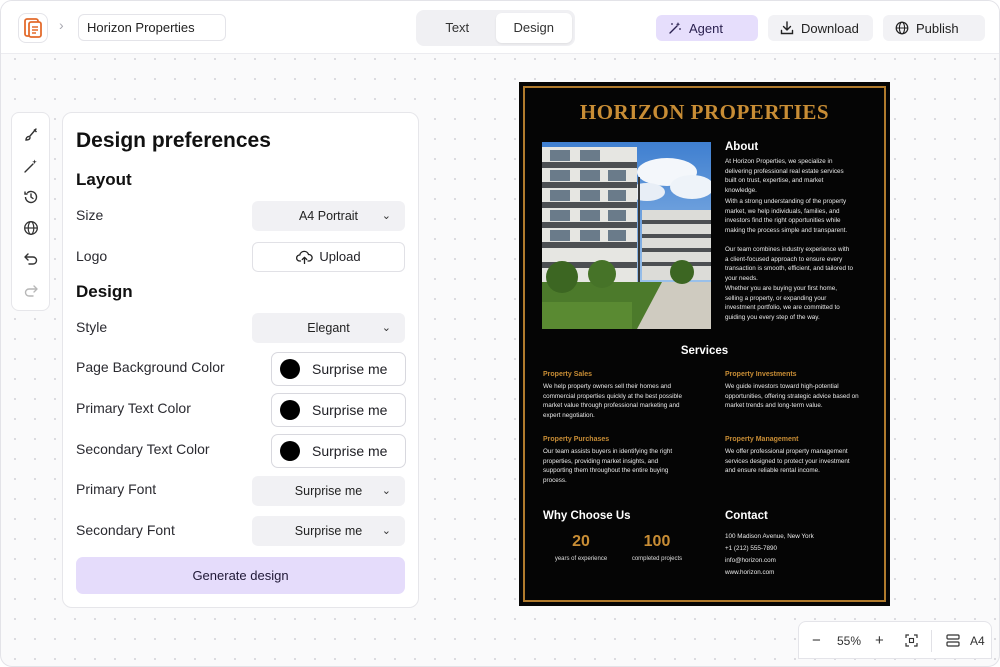  What do you see at coordinates (626, 235) in the screenshot?
I see `building-photo` at bounding box center [626, 235].